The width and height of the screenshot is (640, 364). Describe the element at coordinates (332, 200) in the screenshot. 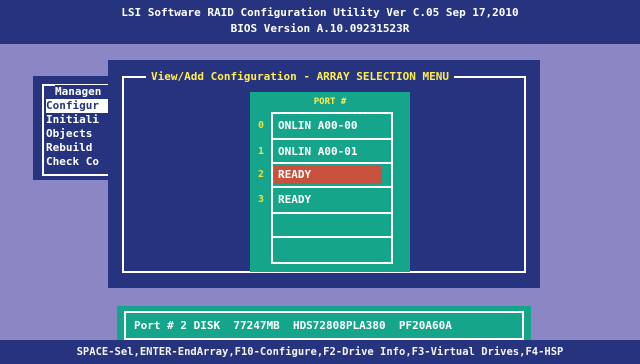

I see `port-row: READY` at that location.